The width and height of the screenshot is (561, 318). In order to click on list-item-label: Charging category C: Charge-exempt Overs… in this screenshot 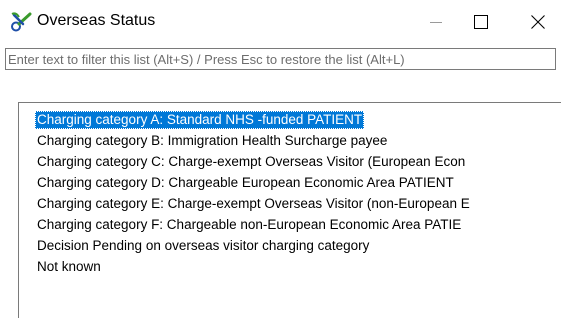, I will do `click(251, 161)`.